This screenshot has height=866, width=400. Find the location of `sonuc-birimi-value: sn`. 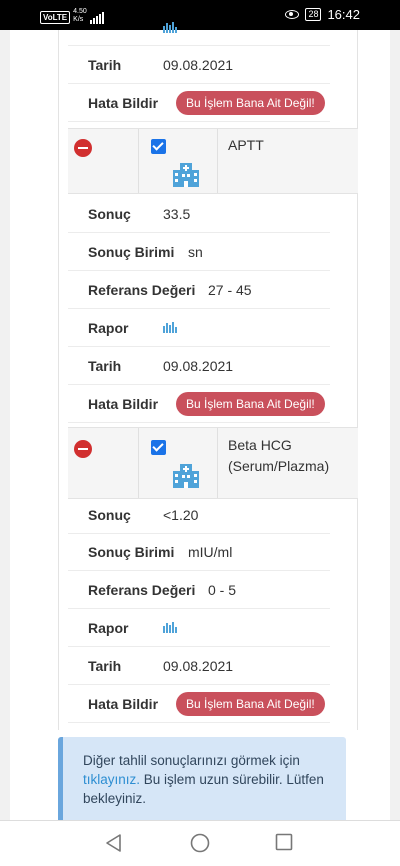

sonuc-birimi-value: sn is located at coordinates (195, 251).